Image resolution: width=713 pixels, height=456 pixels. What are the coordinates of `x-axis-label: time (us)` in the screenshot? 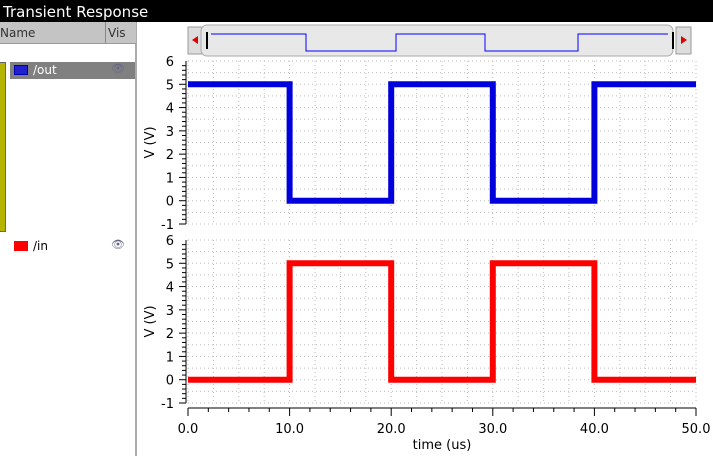 It's located at (442, 445).